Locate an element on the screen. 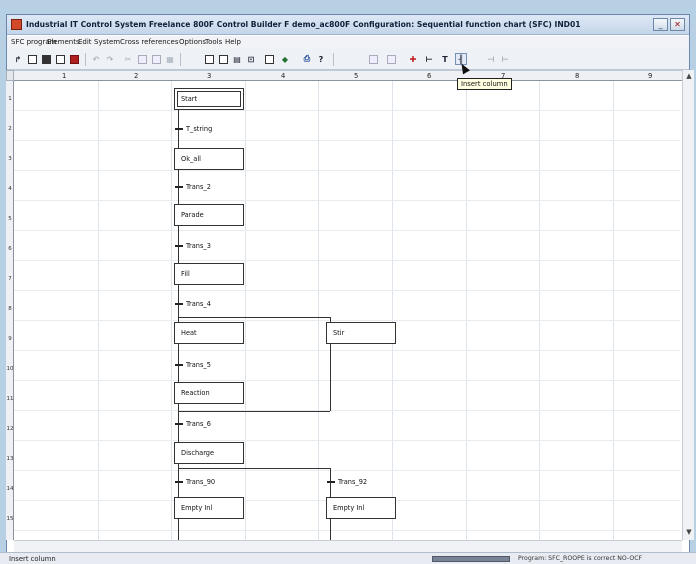 Image resolution: width=696 pixels, height=564 pixels. help-icon: ⎙ is located at coordinates (307, 59).